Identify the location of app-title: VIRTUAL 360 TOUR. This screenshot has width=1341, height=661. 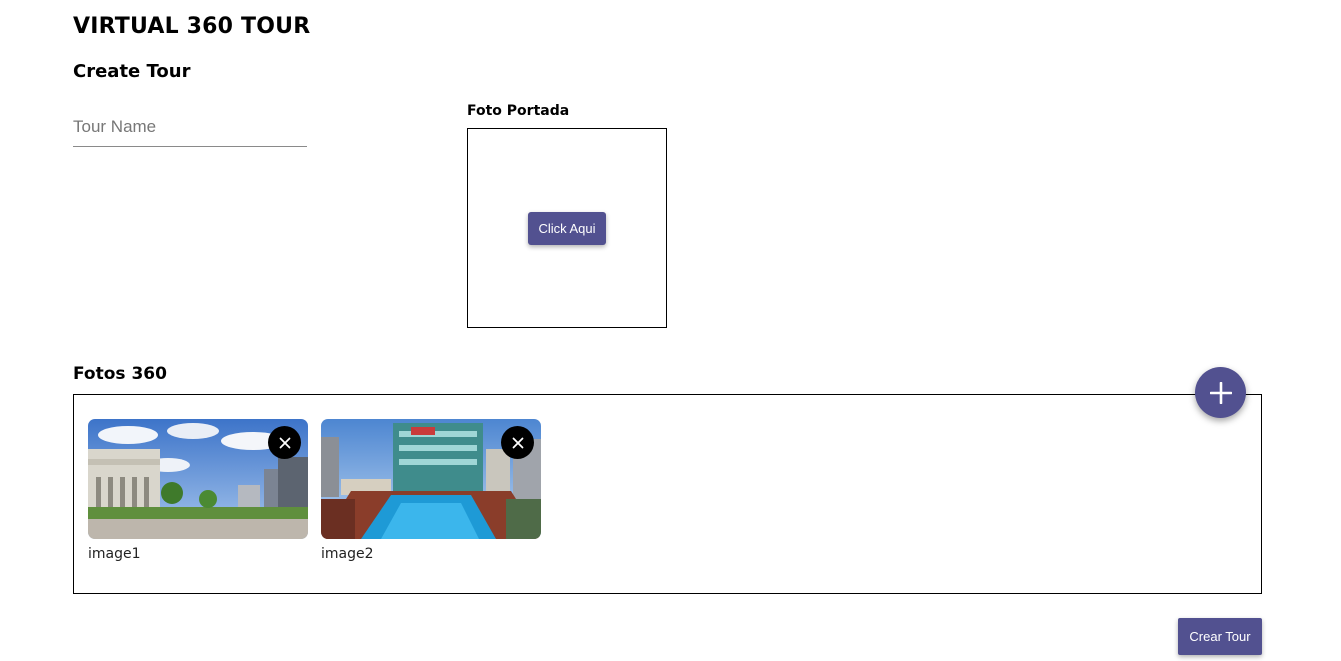
(192, 26).